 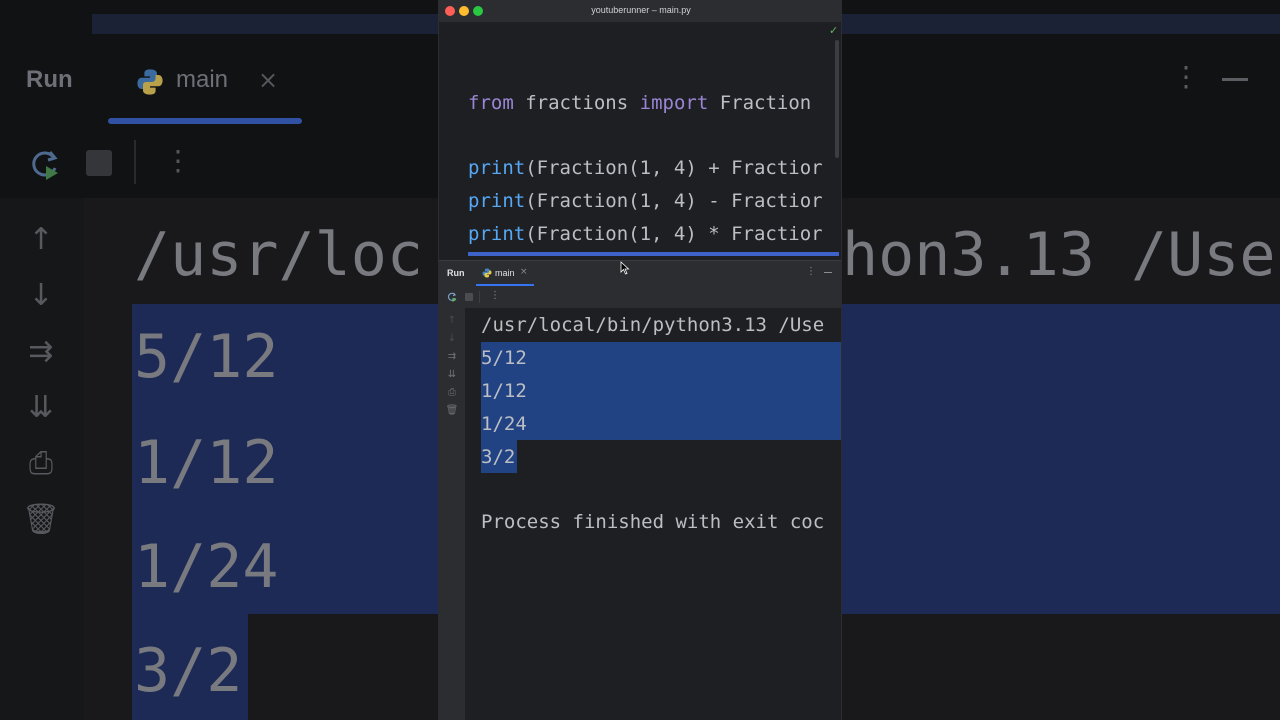 I want to click on background-command-right: hon3.13 /Use, so click(x=1059, y=255).